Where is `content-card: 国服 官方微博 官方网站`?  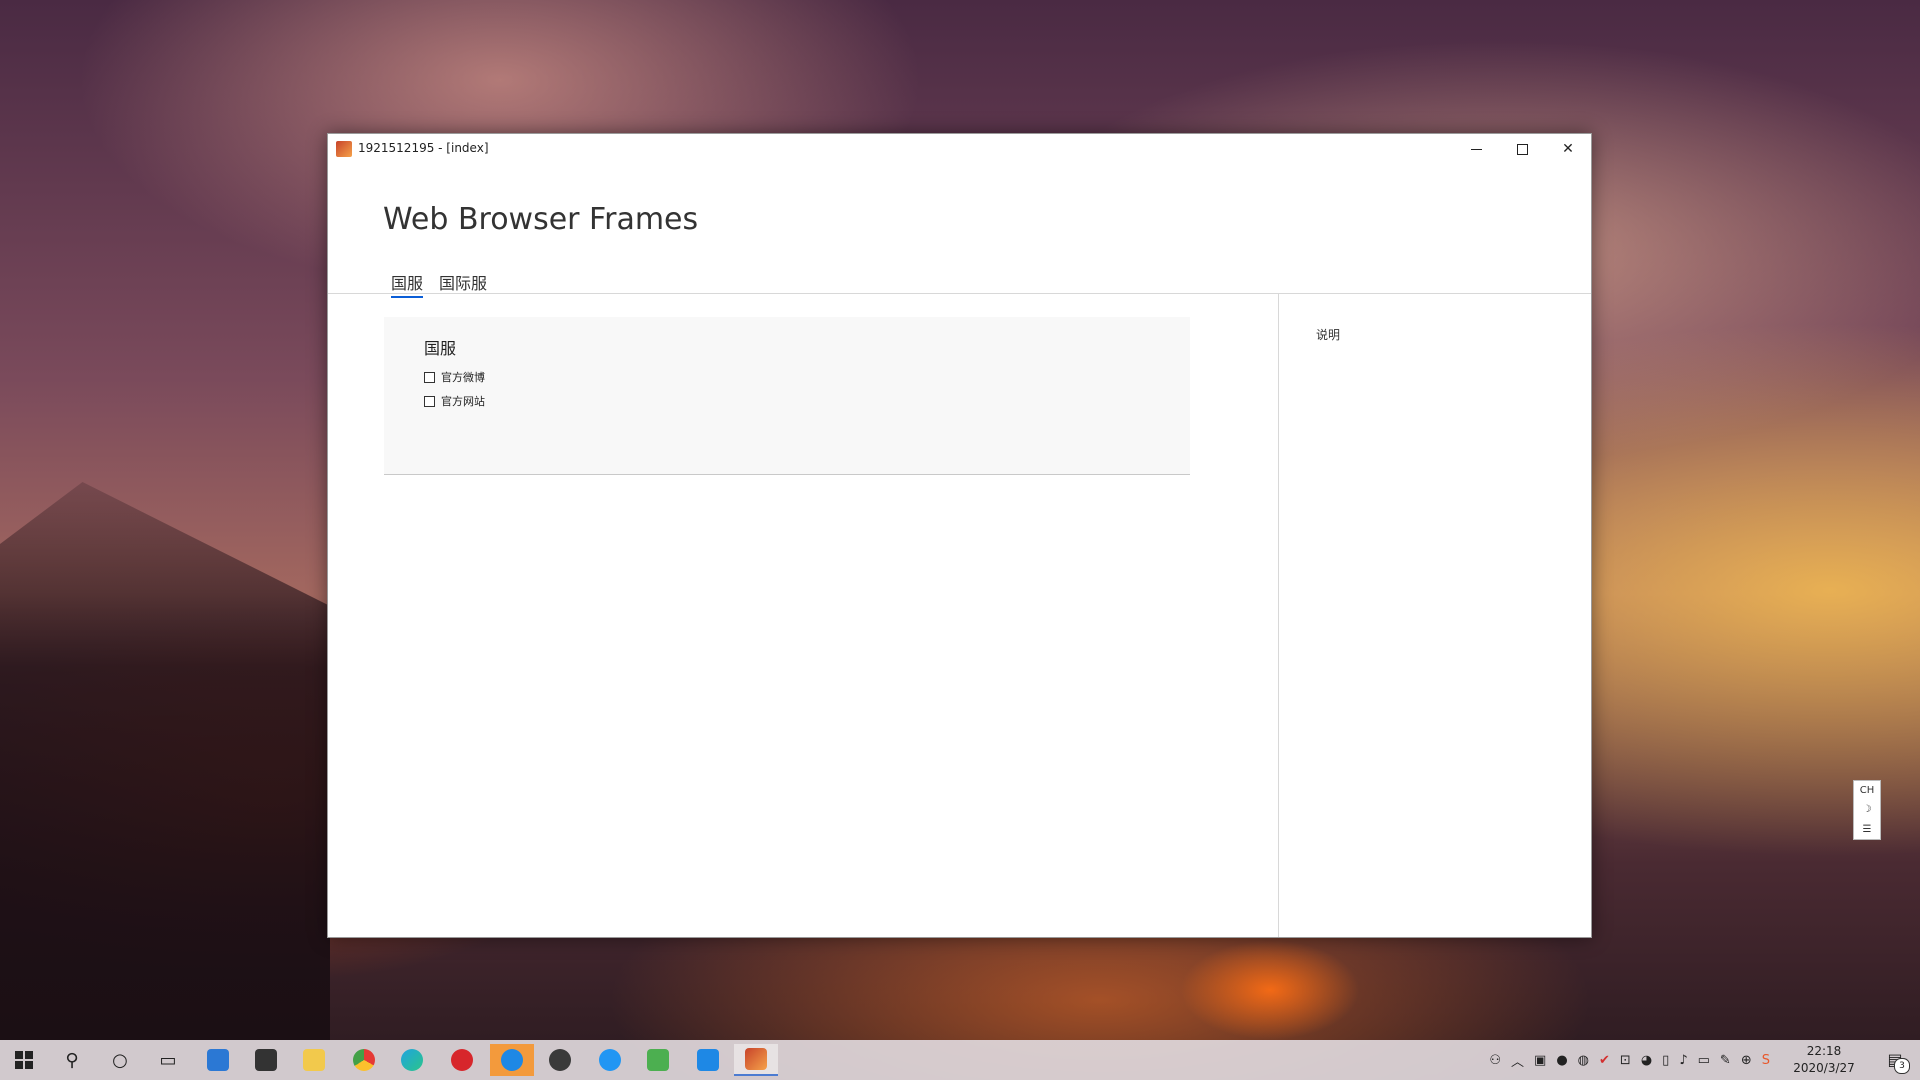 content-card: 国服 官方微博 官方网站 is located at coordinates (787, 396).